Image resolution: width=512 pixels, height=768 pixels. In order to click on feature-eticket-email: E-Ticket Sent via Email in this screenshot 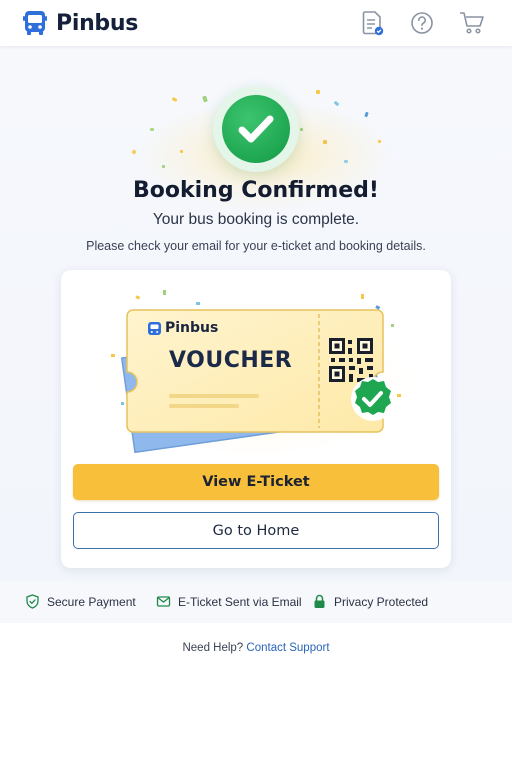, I will do `click(229, 601)`.